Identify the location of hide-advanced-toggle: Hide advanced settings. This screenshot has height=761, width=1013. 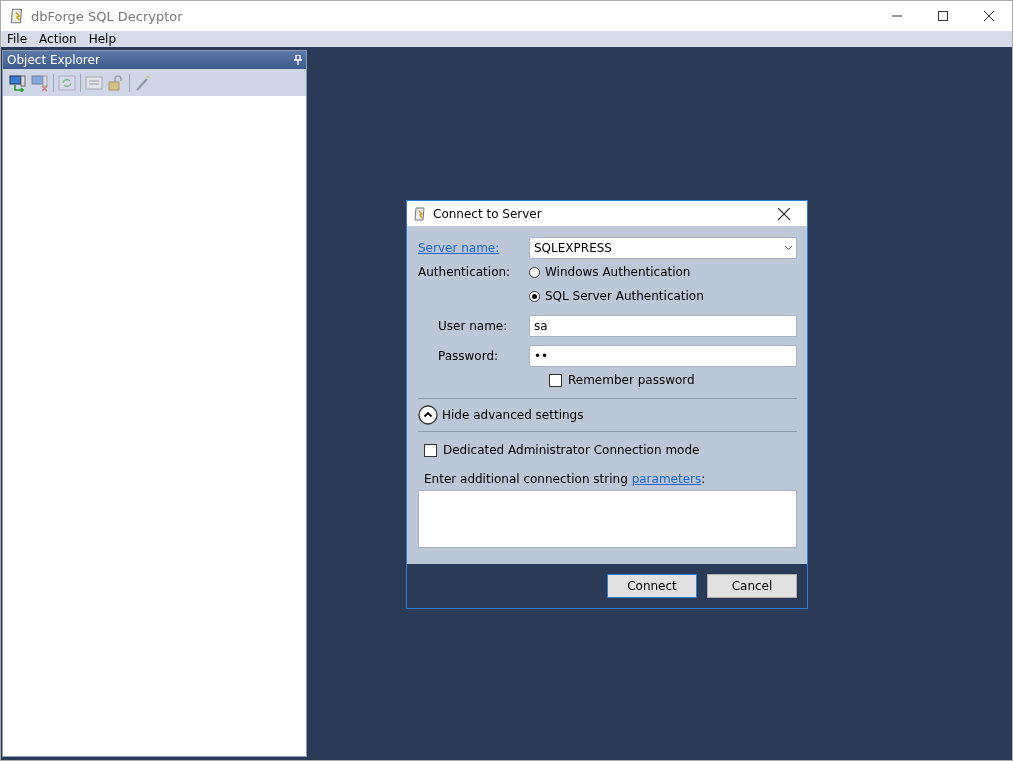
(607, 415).